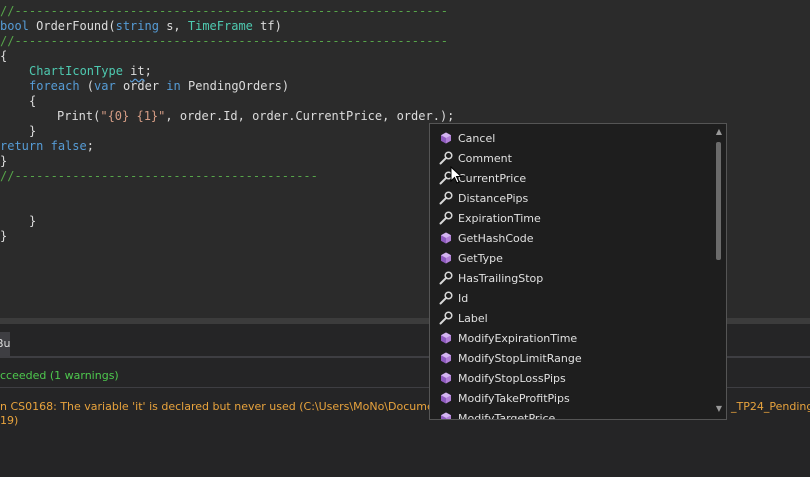  I want to click on format-string: "{0} {1}", so click(133, 116).